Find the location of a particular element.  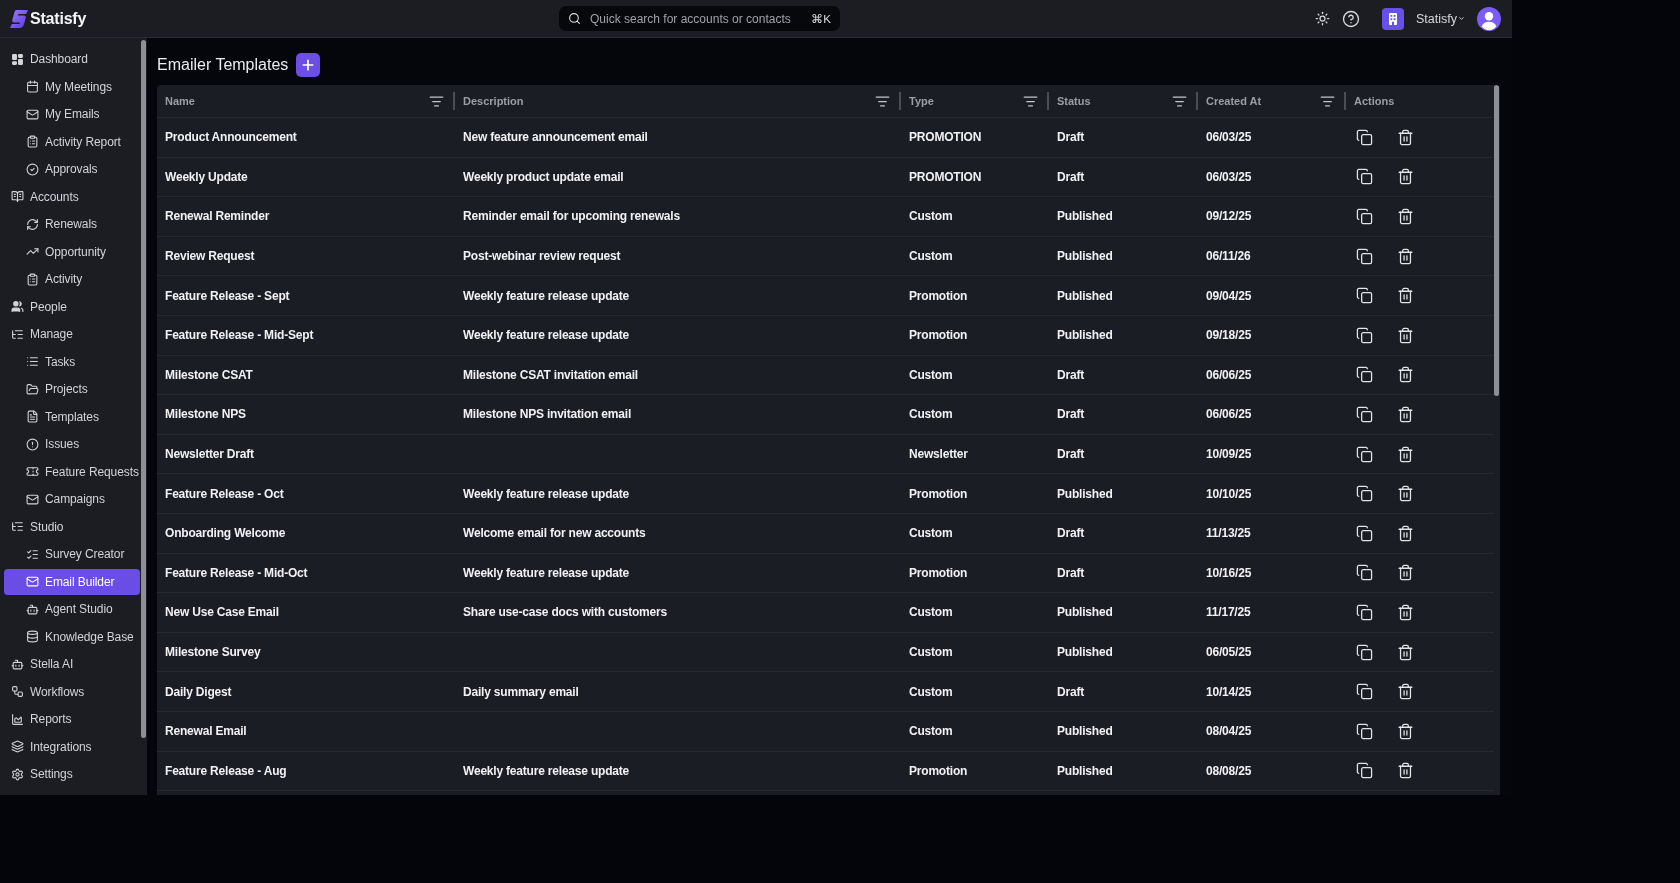

sidebar-item: Integrations is located at coordinates (72, 746).